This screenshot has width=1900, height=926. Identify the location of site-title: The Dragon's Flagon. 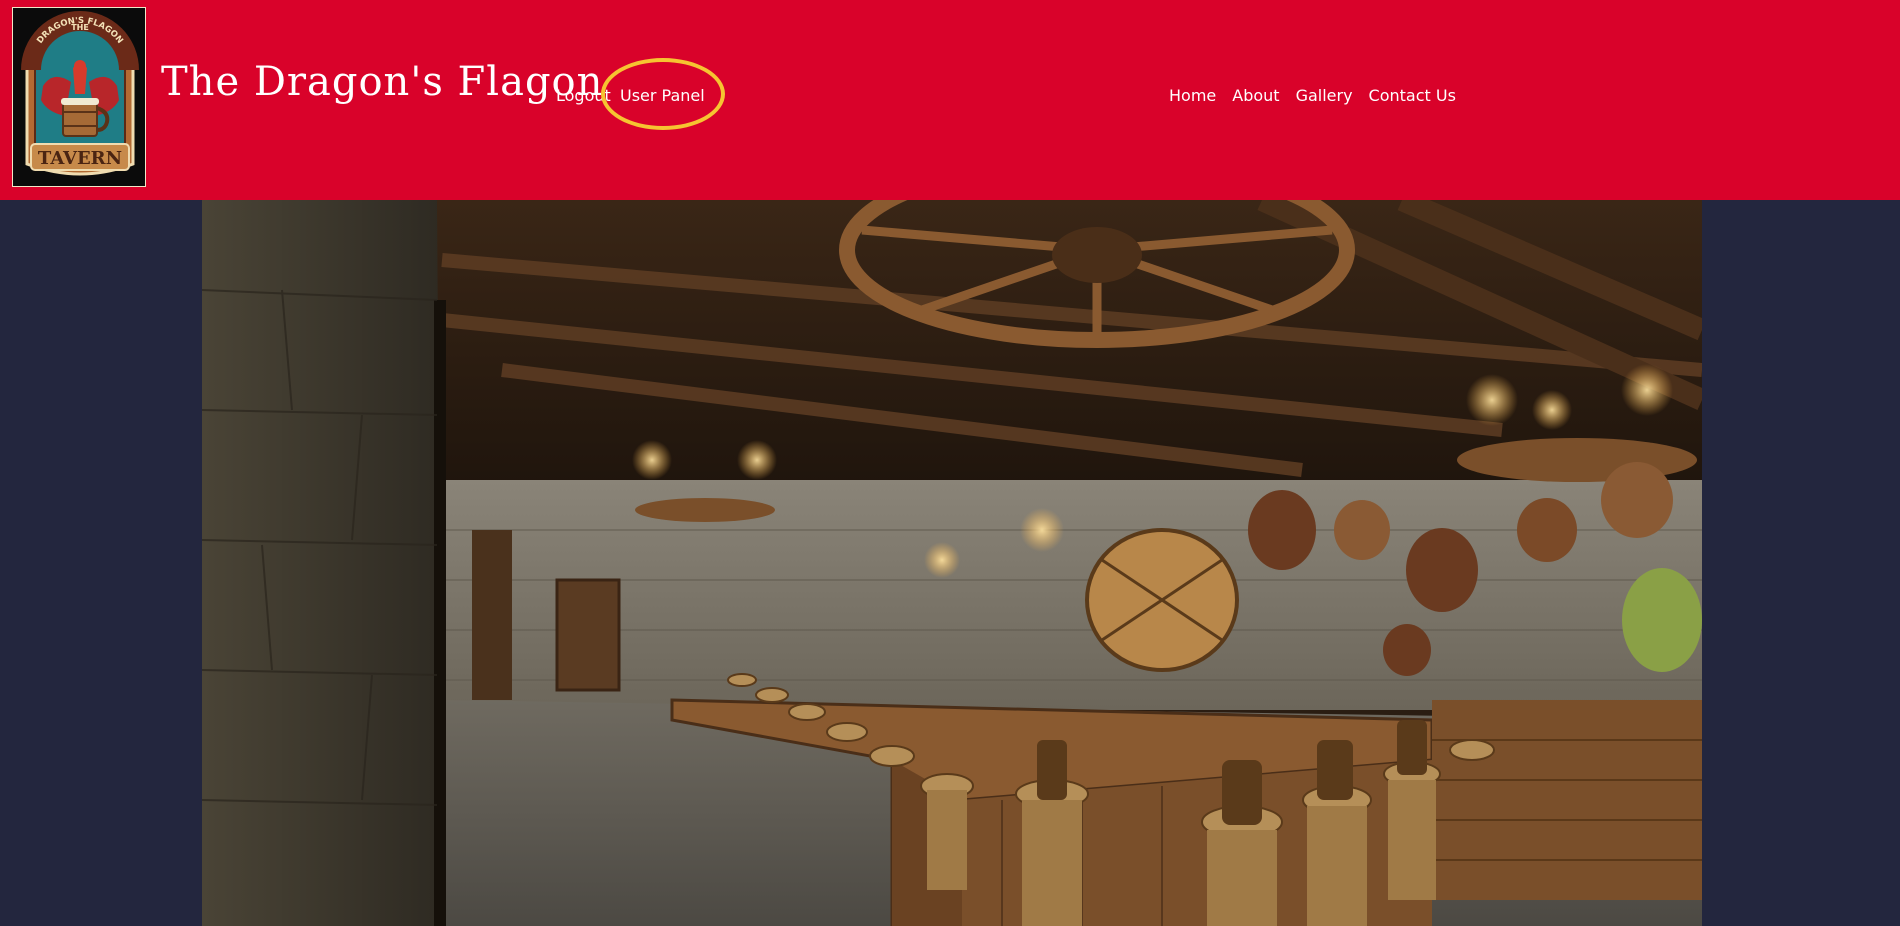
(382, 82).